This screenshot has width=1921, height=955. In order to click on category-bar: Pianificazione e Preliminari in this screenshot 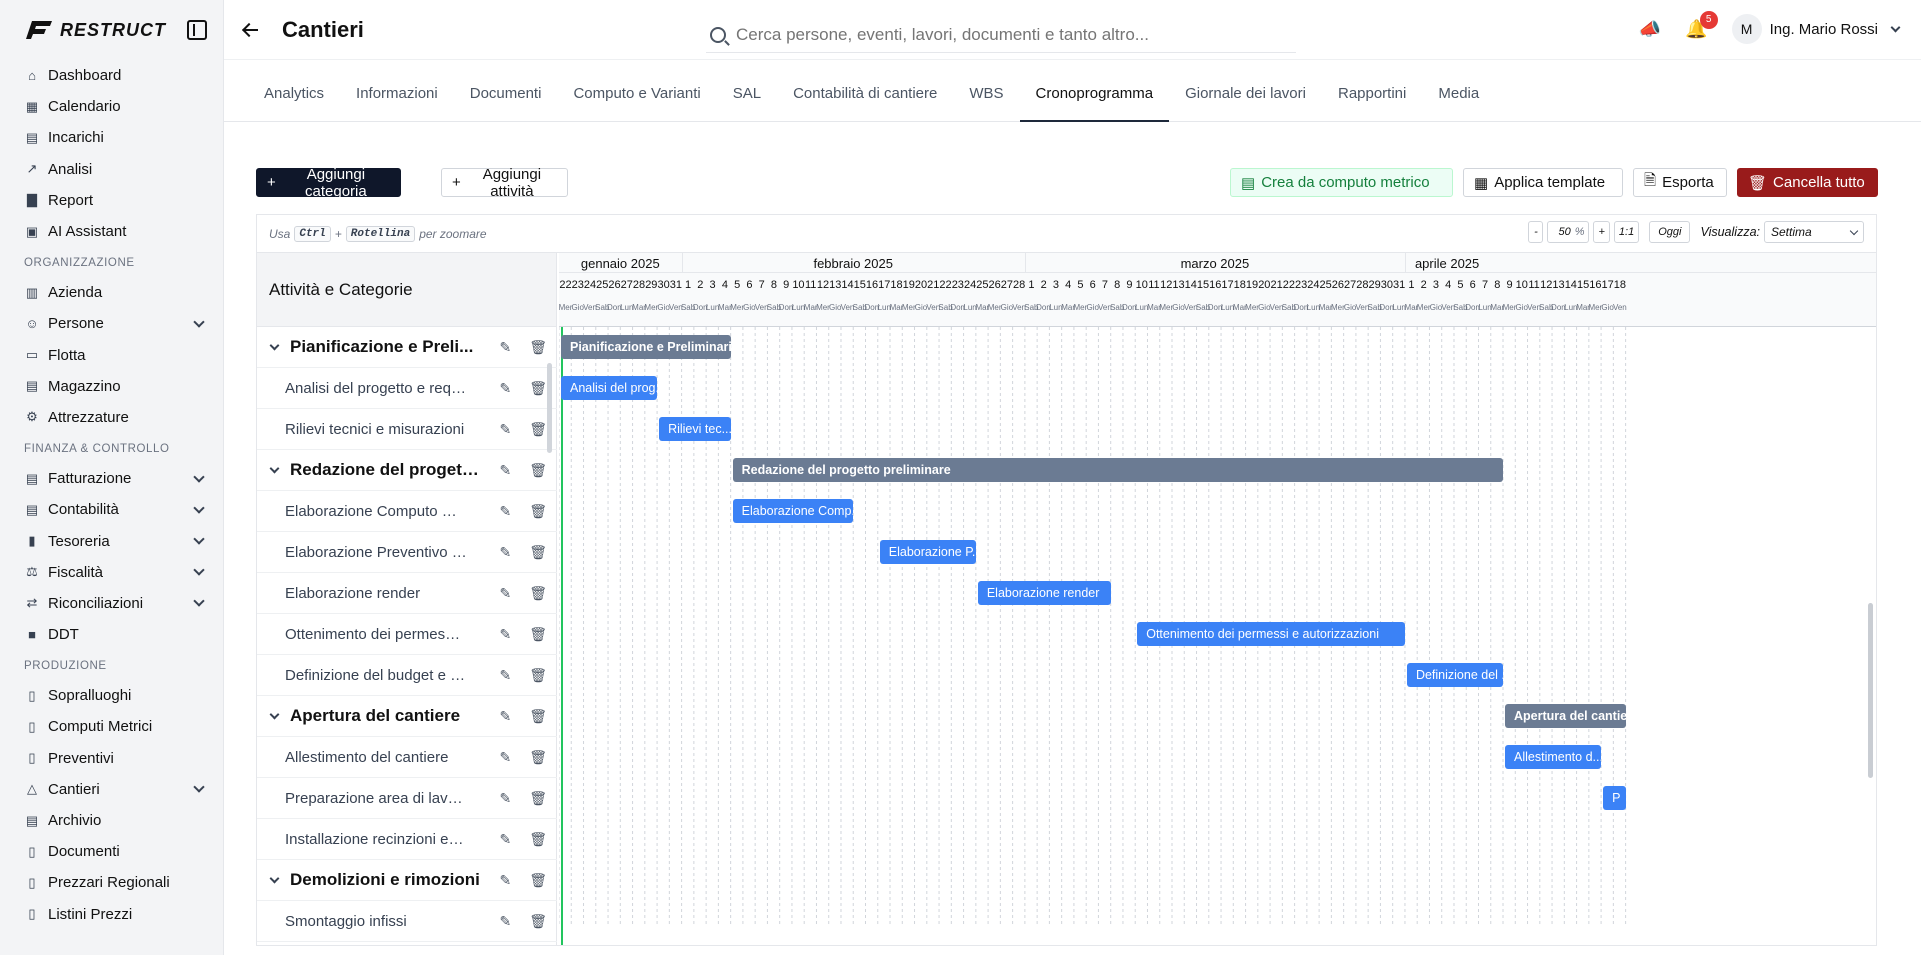, I will do `click(646, 347)`.